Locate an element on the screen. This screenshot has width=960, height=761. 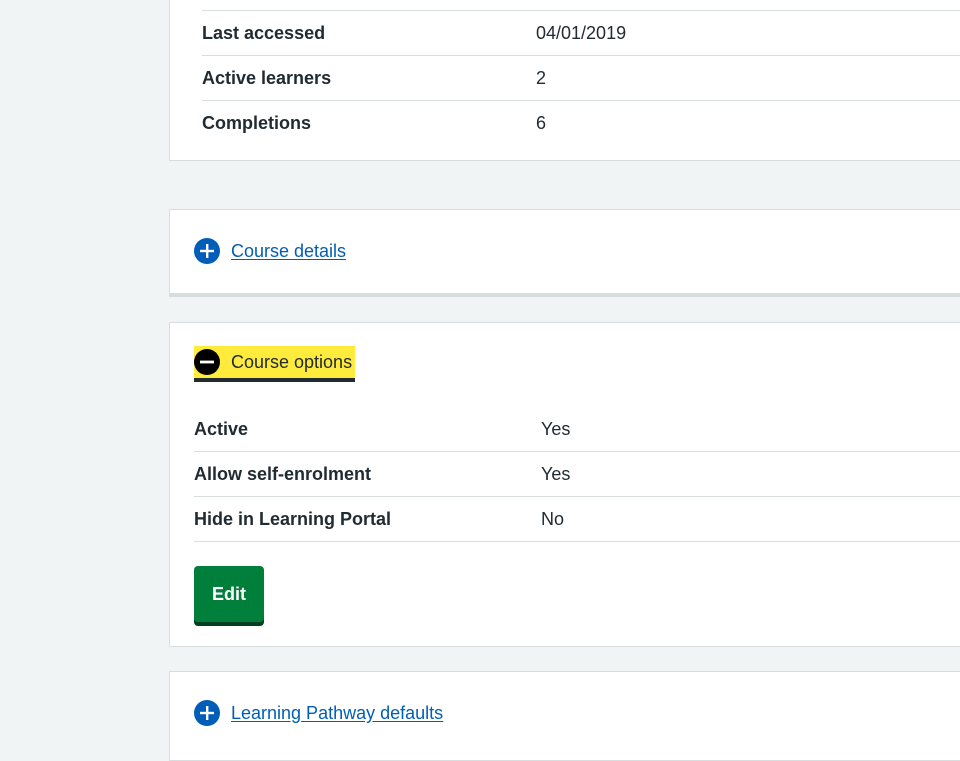
learning-pathway-toggle: Learning Pathway defaults is located at coordinates (318, 713).